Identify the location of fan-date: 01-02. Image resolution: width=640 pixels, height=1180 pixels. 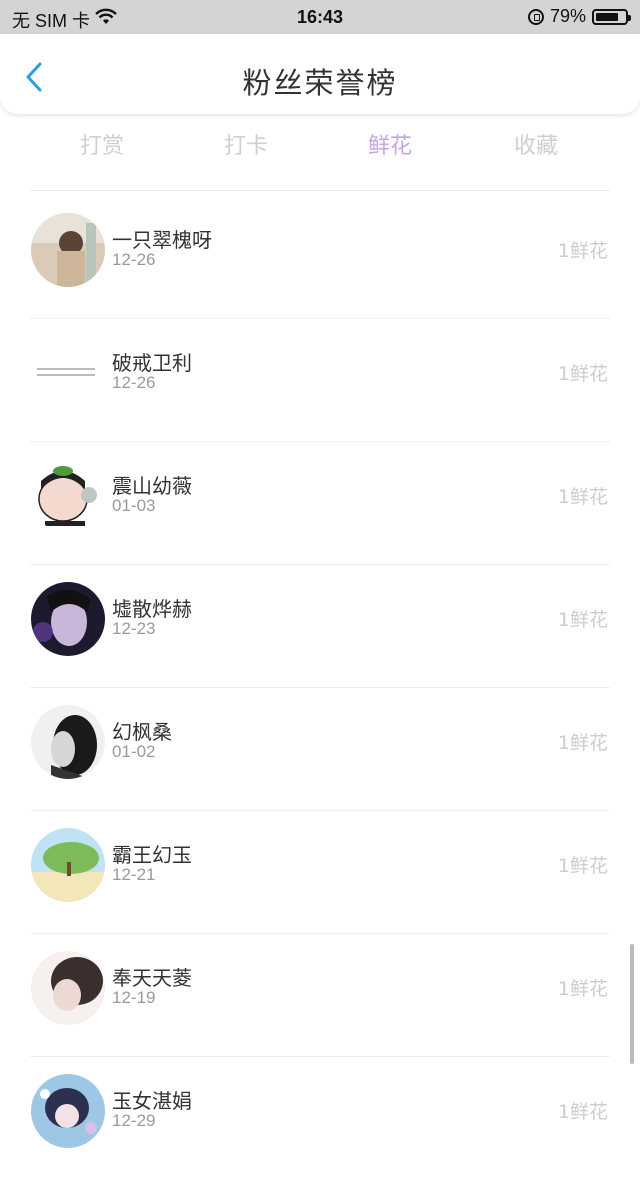
(134, 751).